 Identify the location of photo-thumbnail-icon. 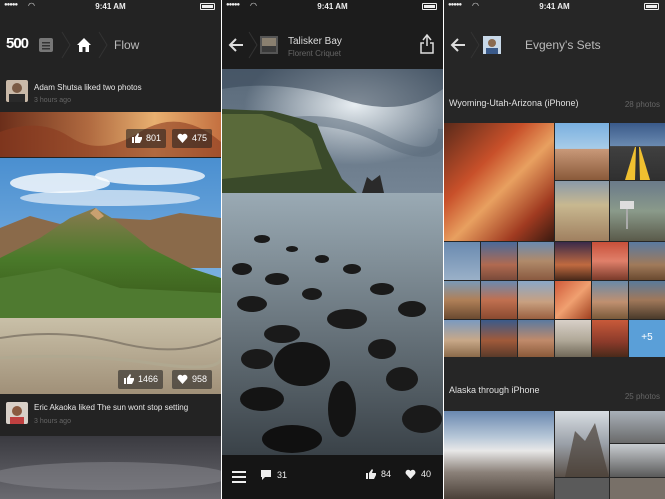
(269, 47).